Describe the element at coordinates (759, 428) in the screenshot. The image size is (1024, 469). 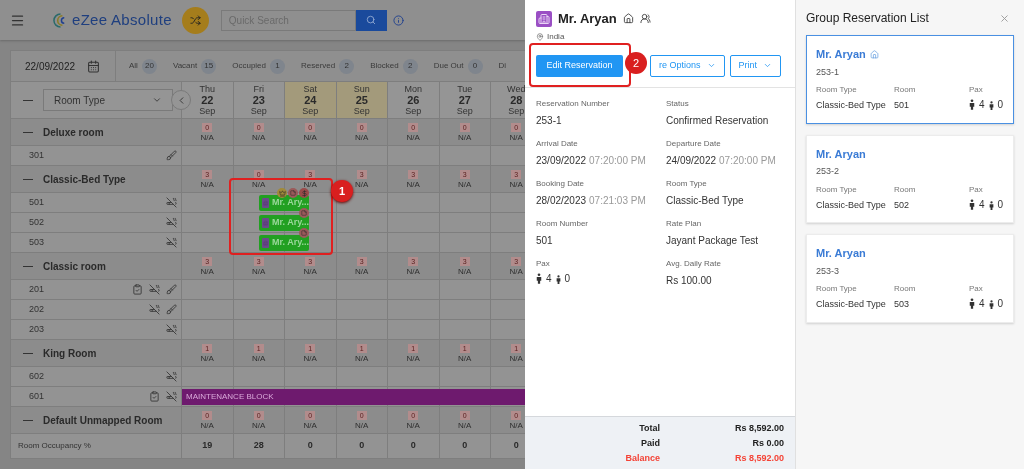
I see `total-value: Rs 8,592.00` at that location.